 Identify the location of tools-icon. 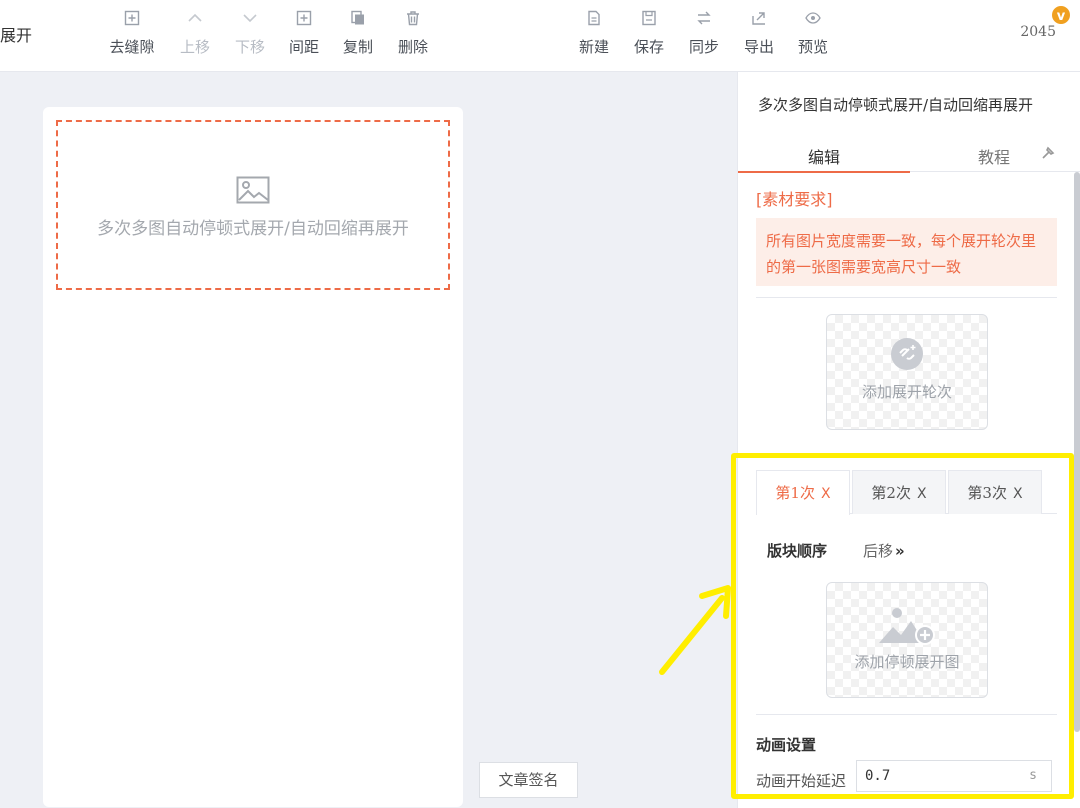
(1048, 155).